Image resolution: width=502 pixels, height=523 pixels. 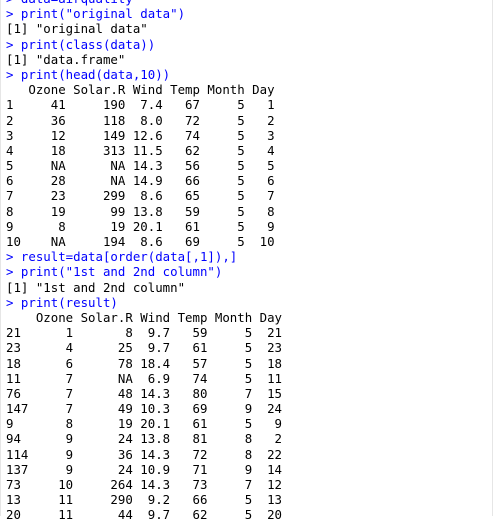 What do you see at coordinates (144, 484) in the screenshot?
I see `console-output-line: 73 10 264 14.3 73 7 12` at bounding box center [144, 484].